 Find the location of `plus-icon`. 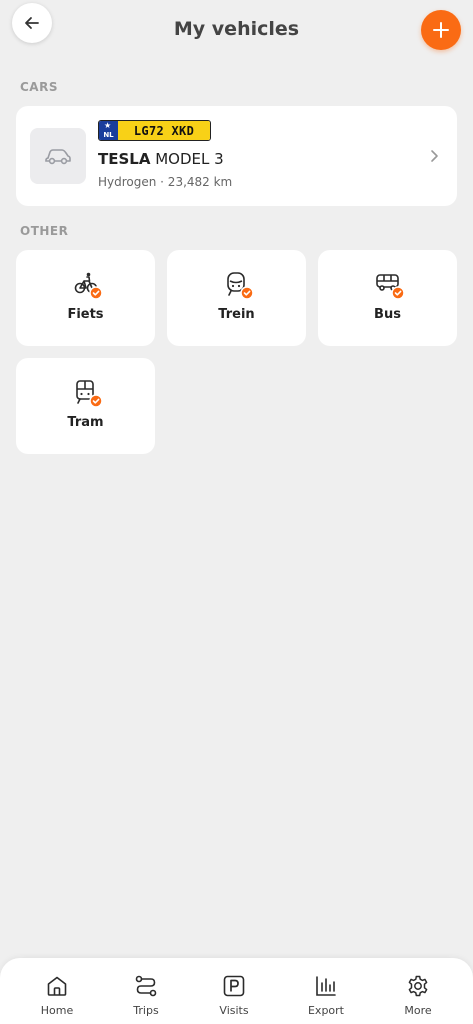

plus-icon is located at coordinates (441, 30).